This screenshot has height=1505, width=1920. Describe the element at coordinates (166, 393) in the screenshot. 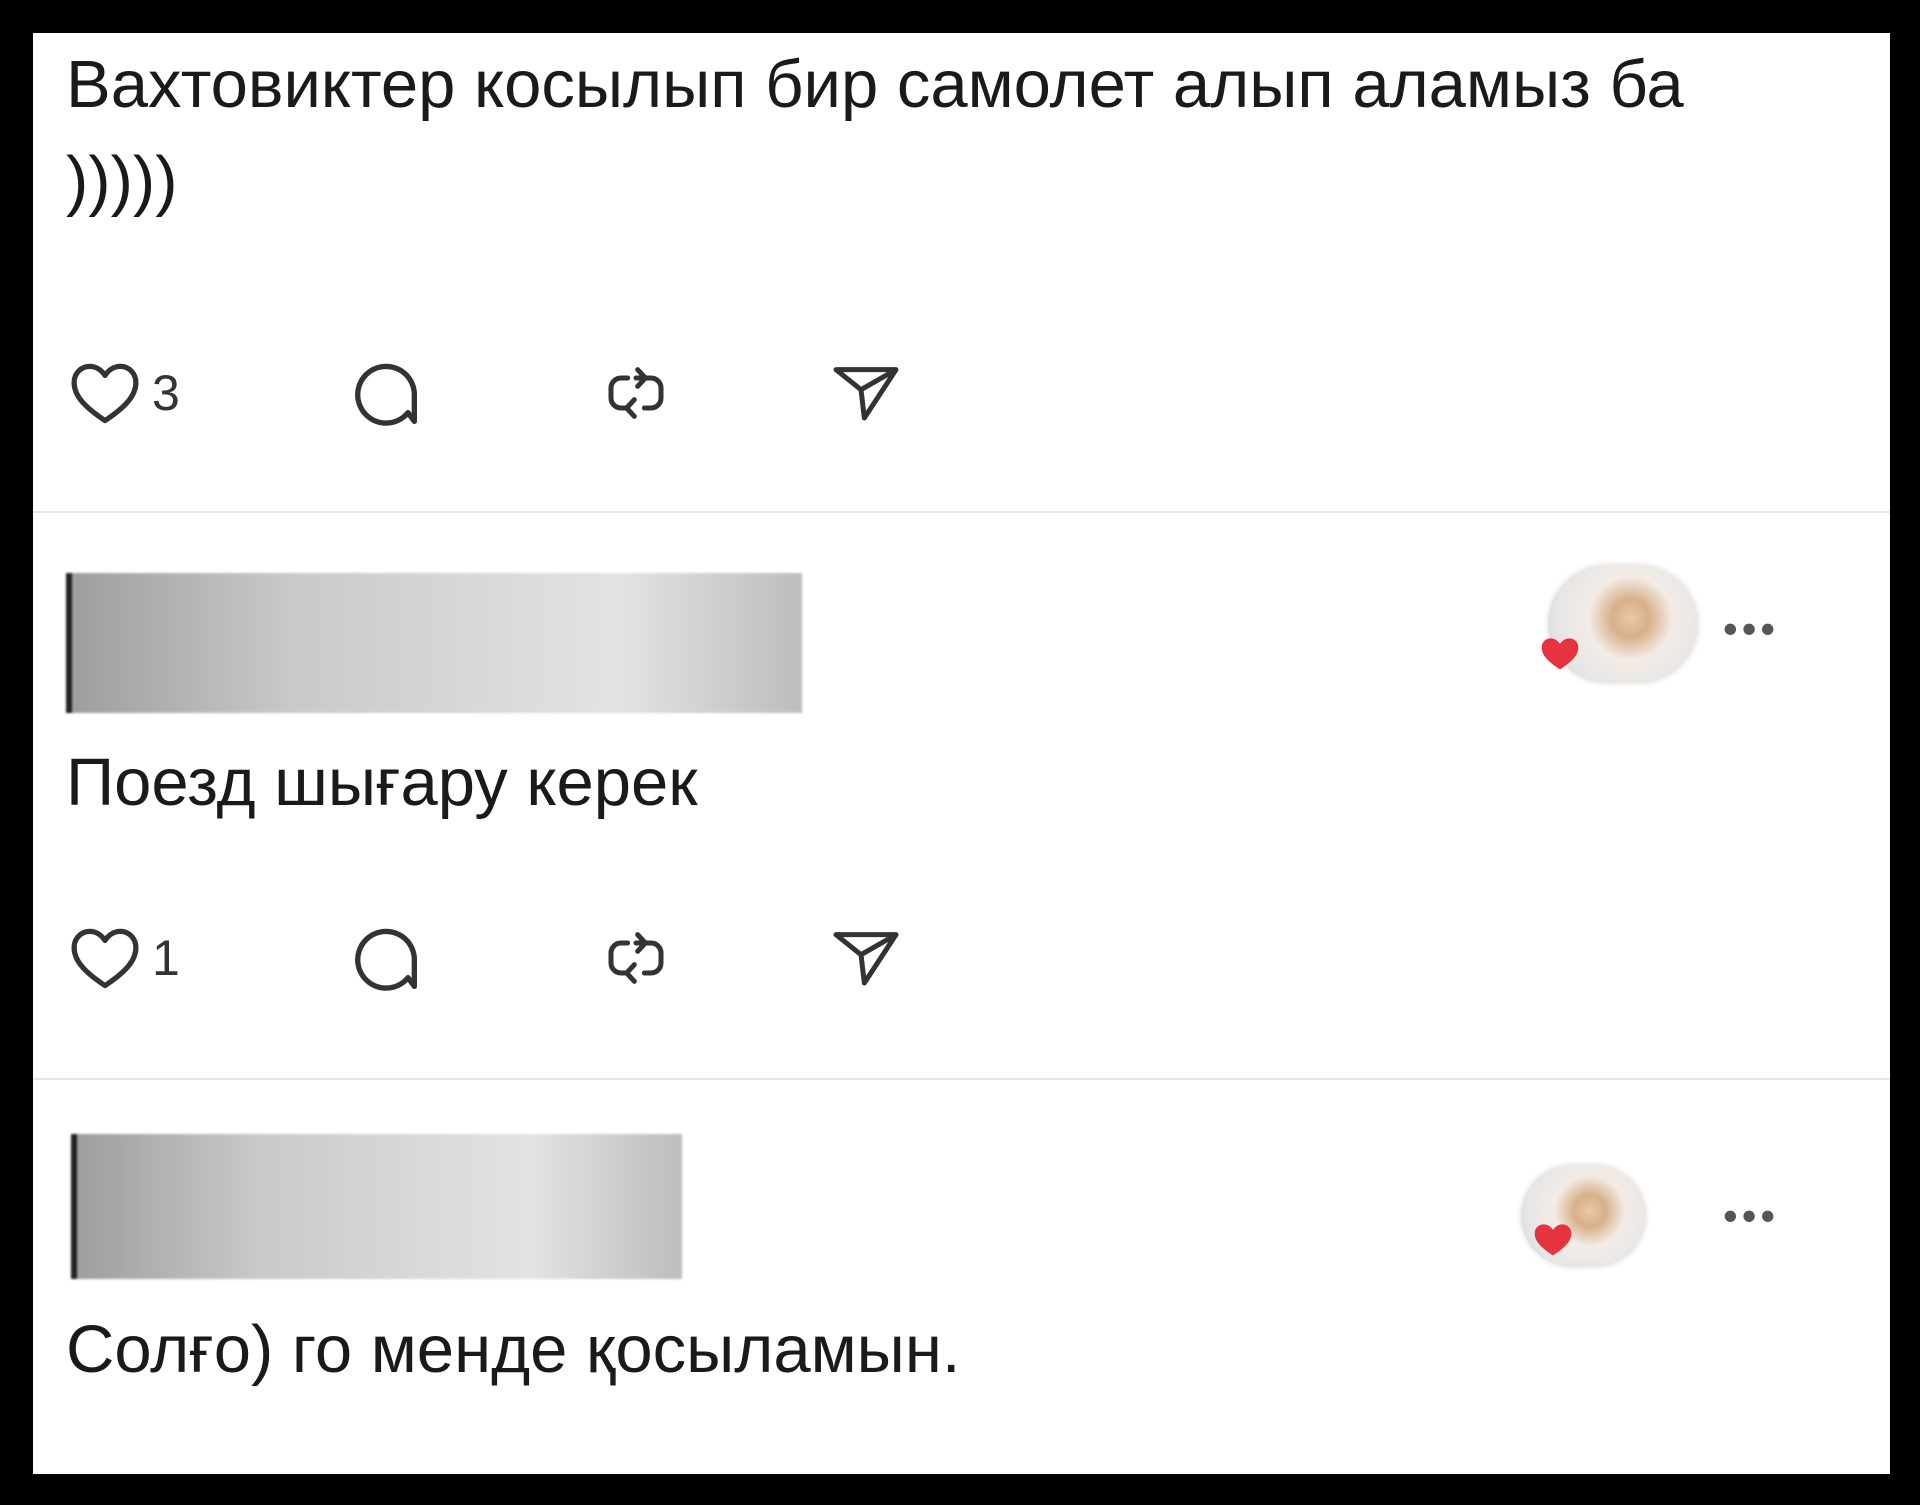

I see `like-count: 3` at that location.